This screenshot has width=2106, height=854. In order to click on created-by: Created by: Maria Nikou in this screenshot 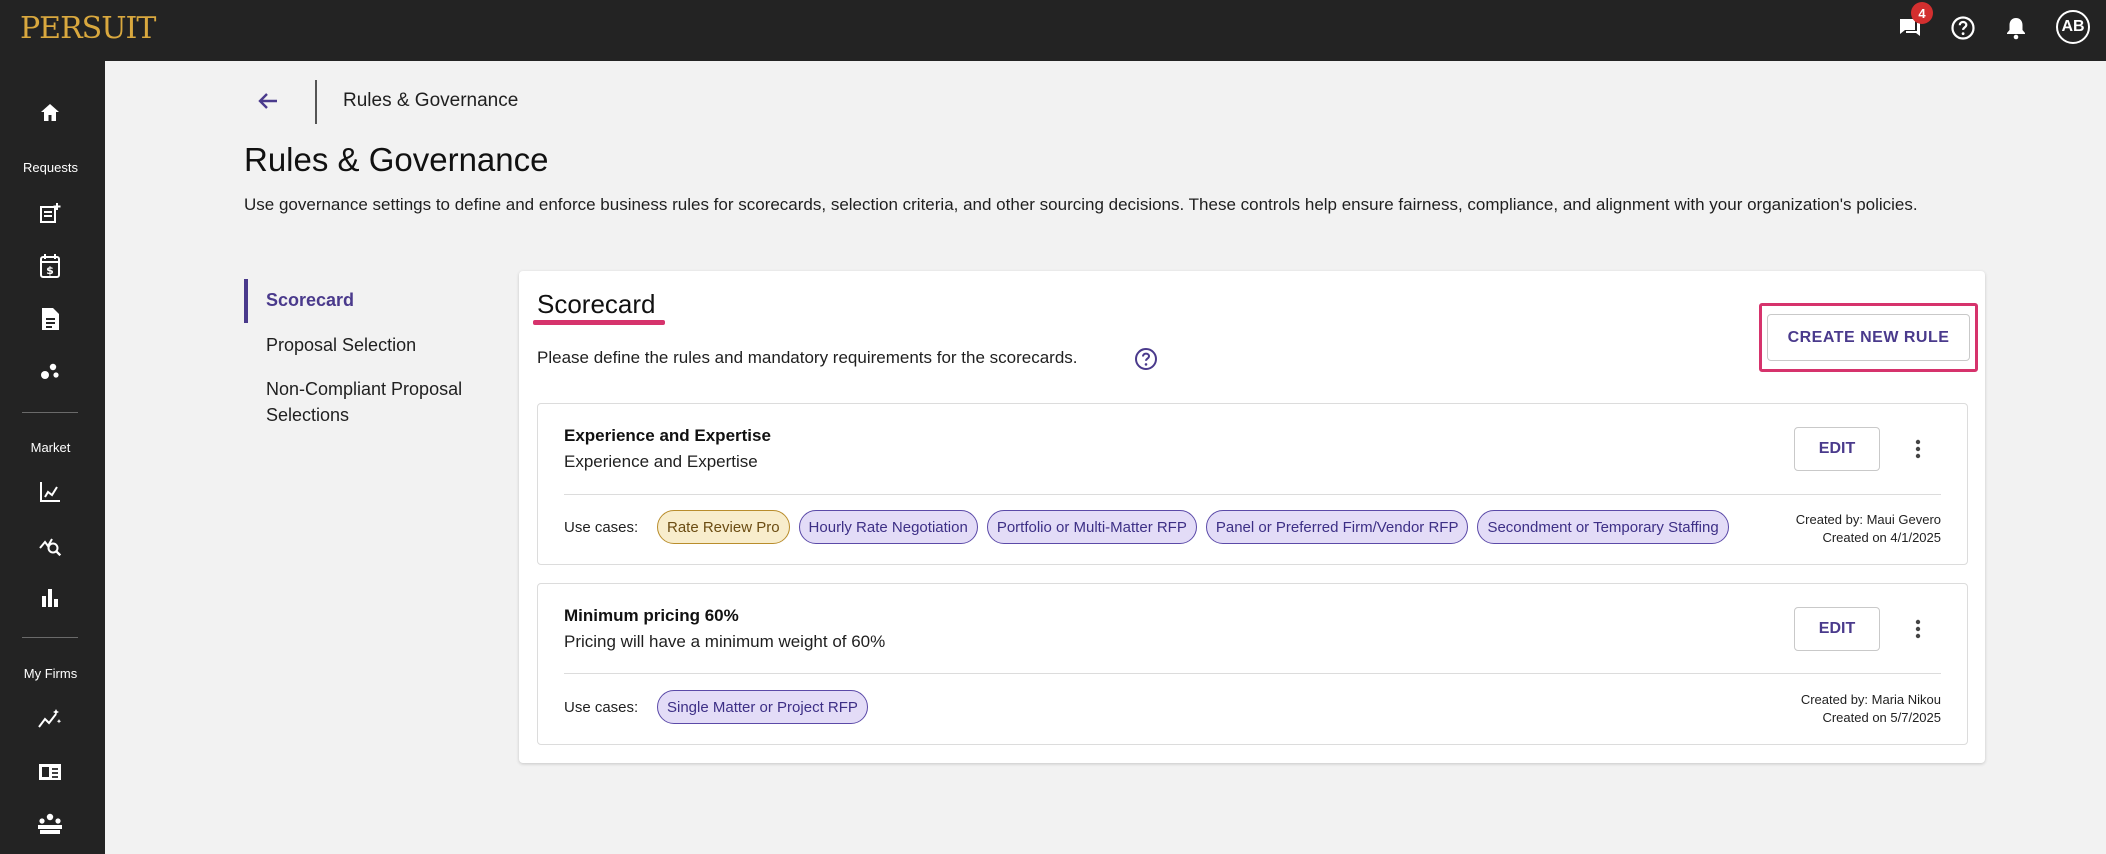, I will do `click(1870, 699)`.